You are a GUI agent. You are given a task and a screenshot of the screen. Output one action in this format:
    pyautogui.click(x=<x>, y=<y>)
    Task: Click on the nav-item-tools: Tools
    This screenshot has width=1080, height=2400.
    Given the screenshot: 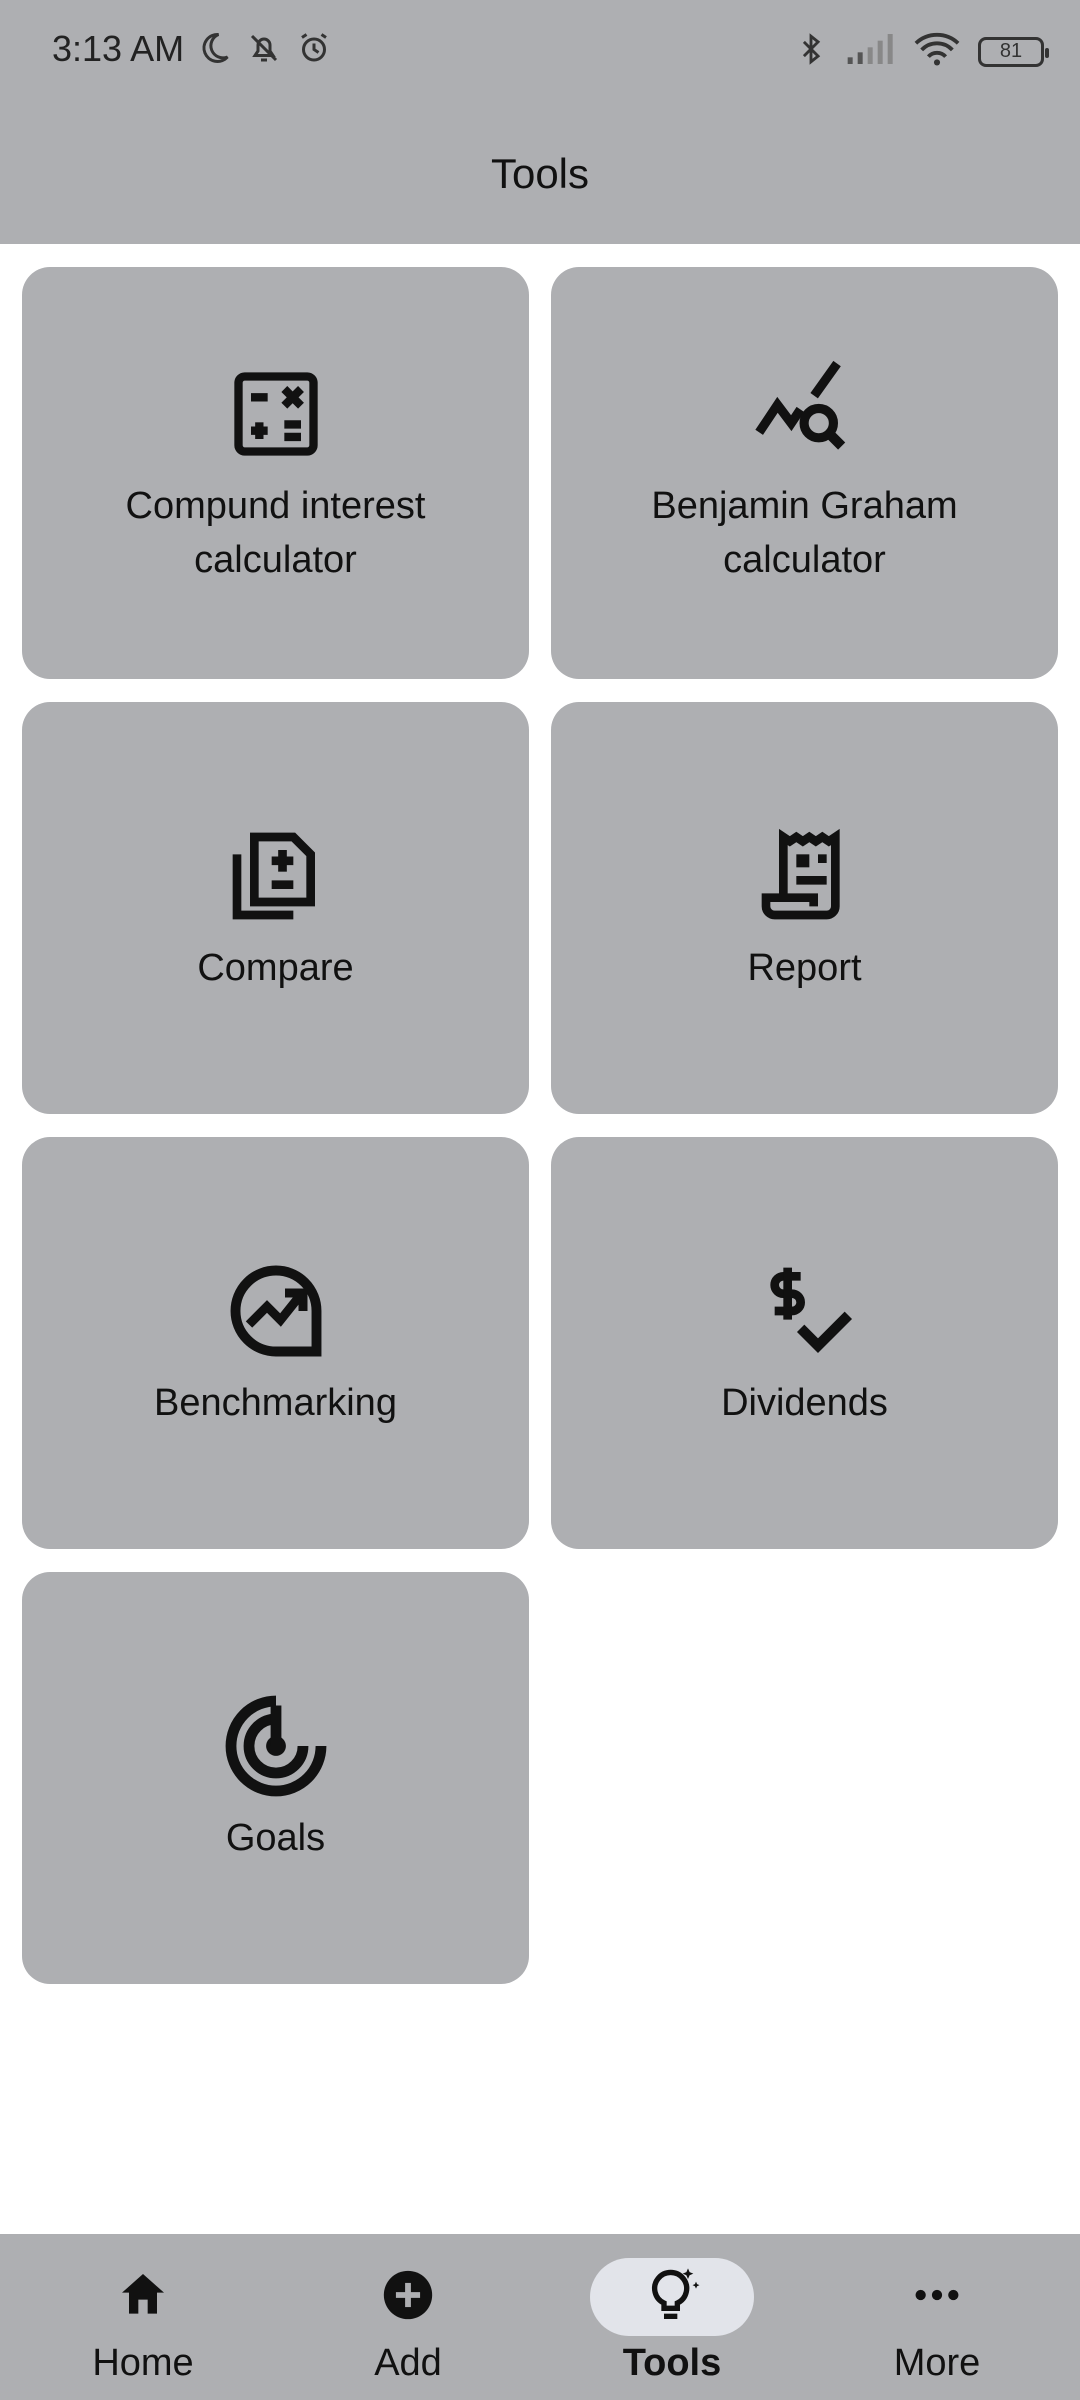 What is the action you would take?
    pyautogui.click(x=672, y=2317)
    